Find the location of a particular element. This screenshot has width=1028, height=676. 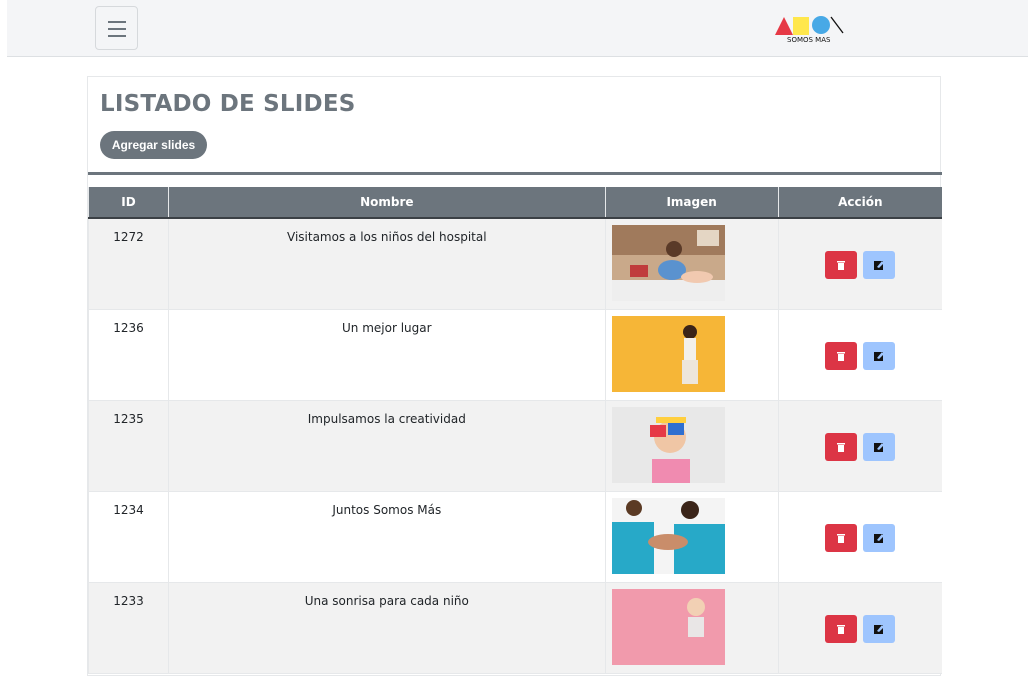

row-id: 1235 is located at coordinates (128, 446).